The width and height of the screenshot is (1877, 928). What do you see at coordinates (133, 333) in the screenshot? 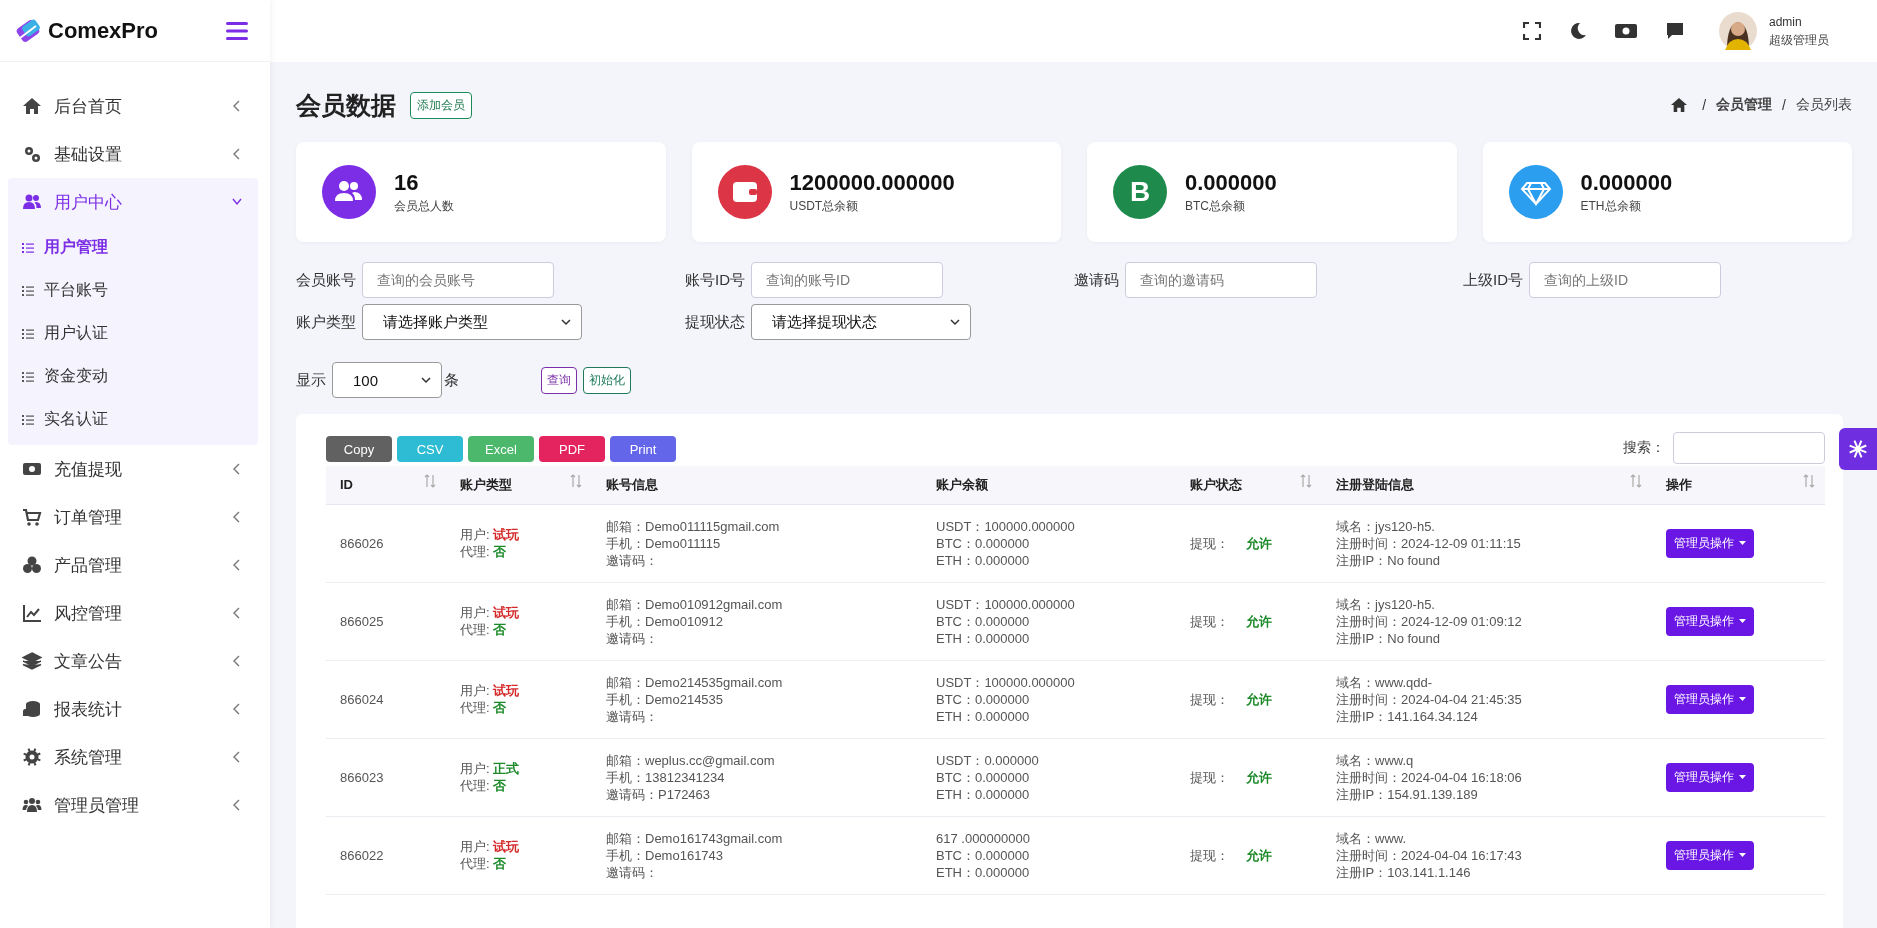
I see `sidebar-subitem: 用户认证` at bounding box center [133, 333].